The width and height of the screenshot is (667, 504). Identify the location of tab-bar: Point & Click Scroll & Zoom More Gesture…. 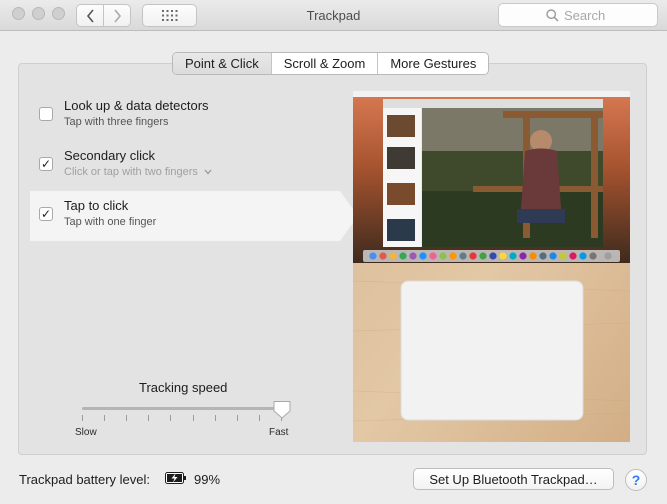
(331, 63).